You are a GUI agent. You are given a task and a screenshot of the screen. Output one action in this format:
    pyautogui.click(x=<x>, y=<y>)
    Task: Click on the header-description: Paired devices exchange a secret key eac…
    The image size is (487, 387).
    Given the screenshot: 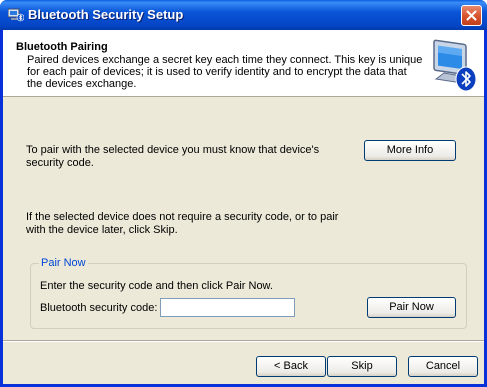 What is the action you would take?
    pyautogui.click(x=225, y=72)
    